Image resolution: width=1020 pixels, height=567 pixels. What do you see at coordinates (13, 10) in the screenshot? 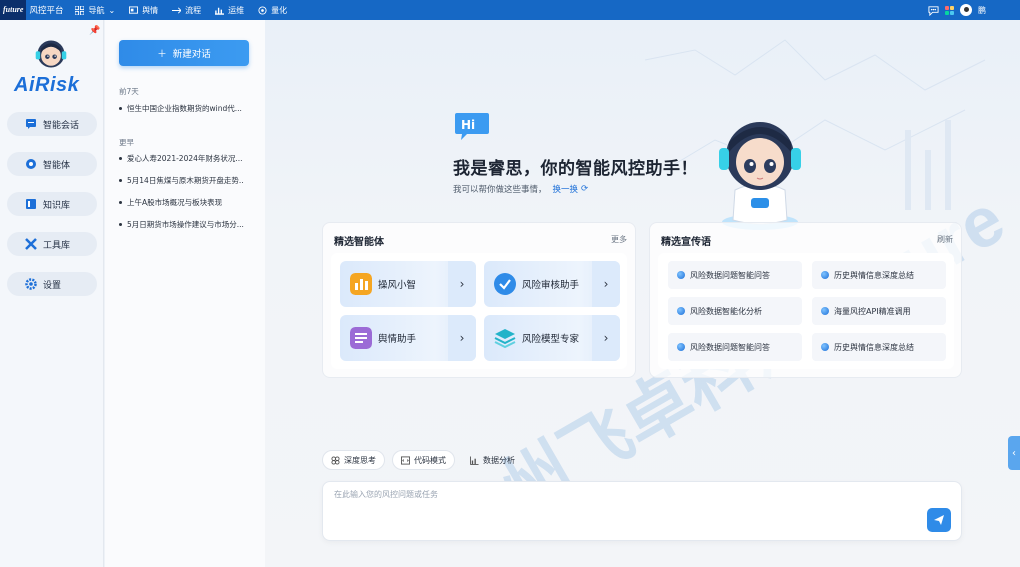
I see `brand-logo: future` at bounding box center [13, 10].